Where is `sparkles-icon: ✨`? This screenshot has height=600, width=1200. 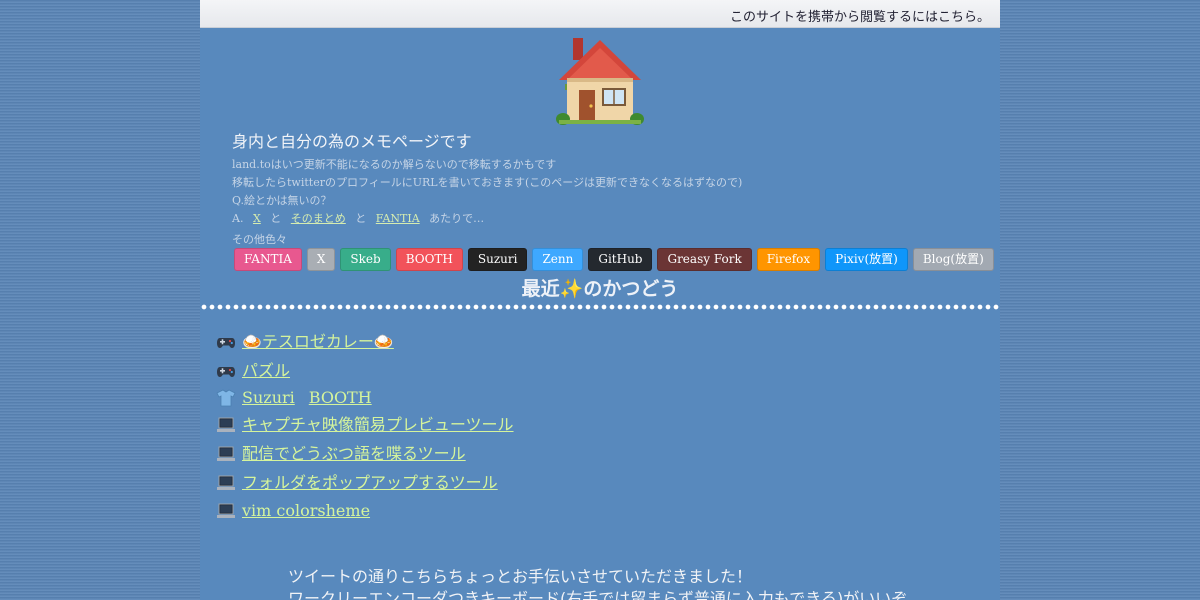
sparkles-icon: ✨ is located at coordinates (571, 289).